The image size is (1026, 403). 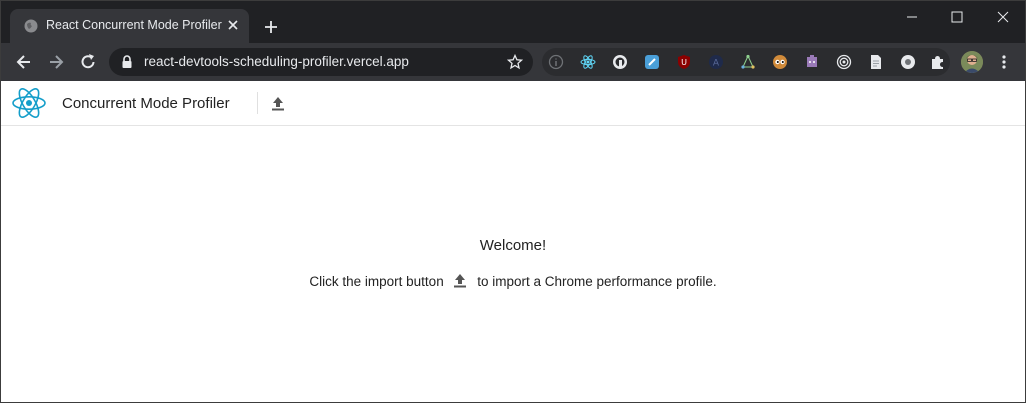 I want to click on extensions-area: U A, so click(x=746, y=62).